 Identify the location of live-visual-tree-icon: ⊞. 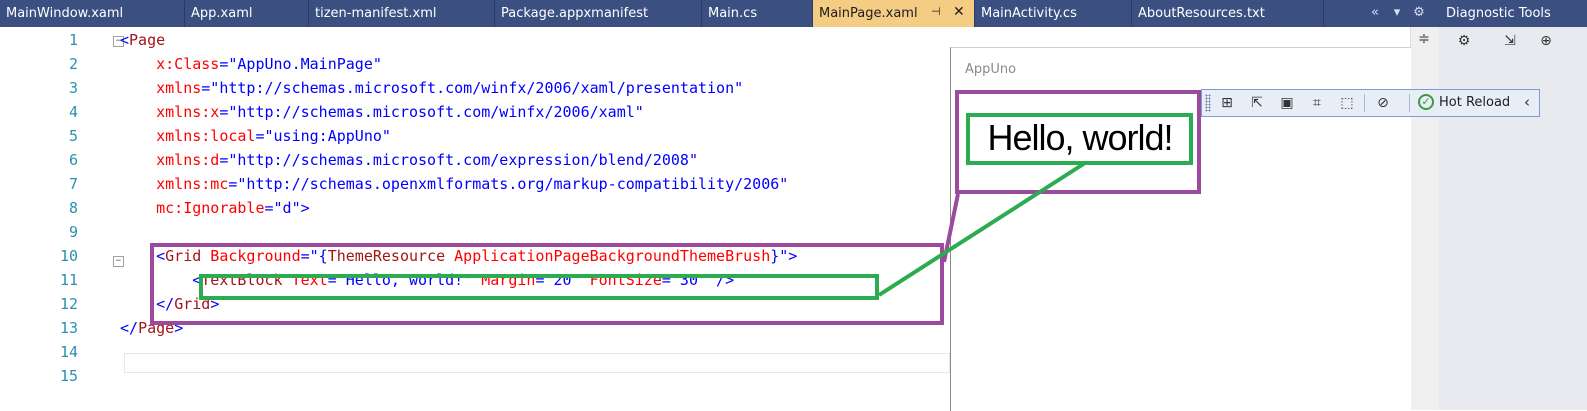
(1227, 103).